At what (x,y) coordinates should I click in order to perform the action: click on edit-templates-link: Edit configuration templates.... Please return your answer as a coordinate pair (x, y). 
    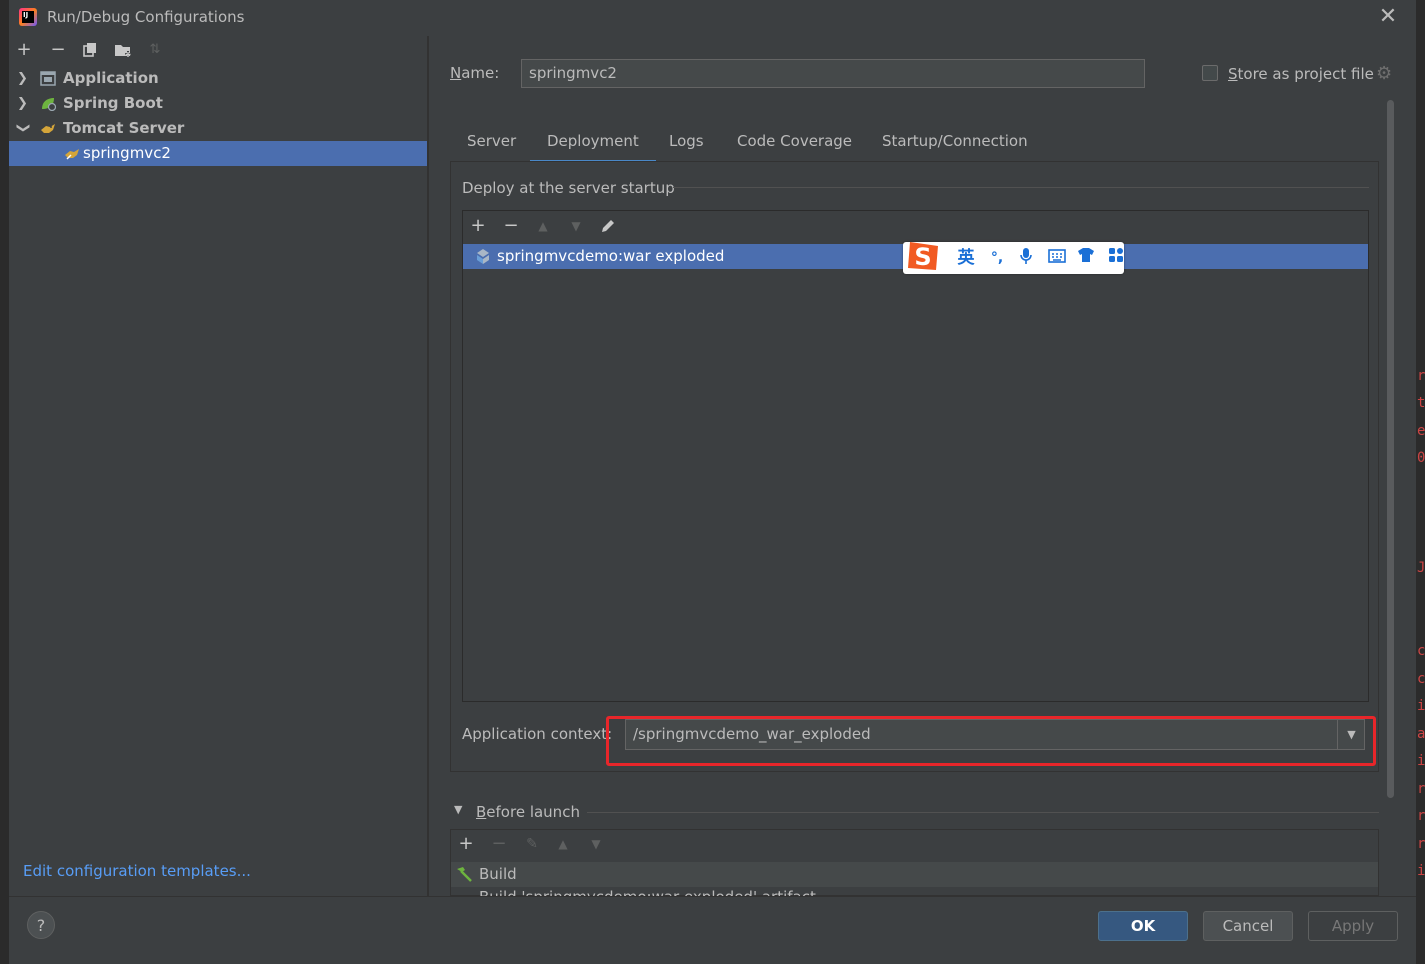
    Looking at the image, I should click on (137, 871).